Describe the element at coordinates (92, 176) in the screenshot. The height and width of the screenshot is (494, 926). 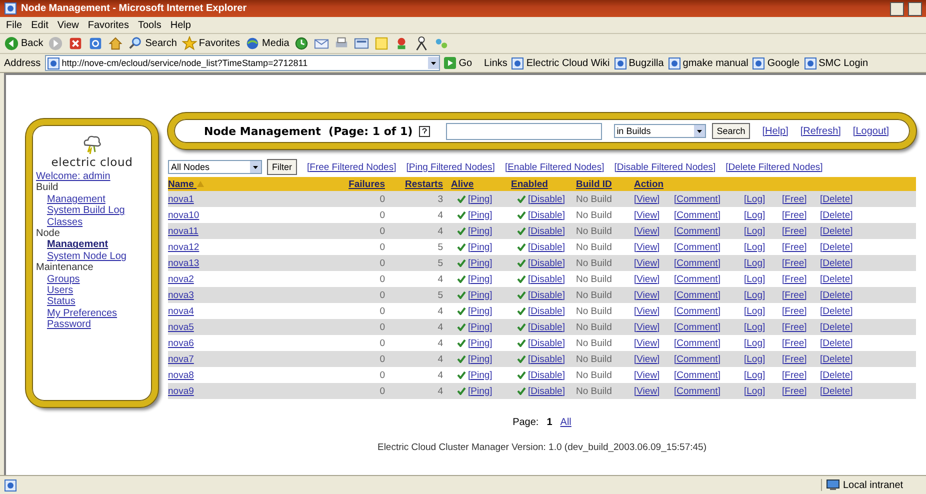
I see `sidebar-link: Welcome: admin` at that location.